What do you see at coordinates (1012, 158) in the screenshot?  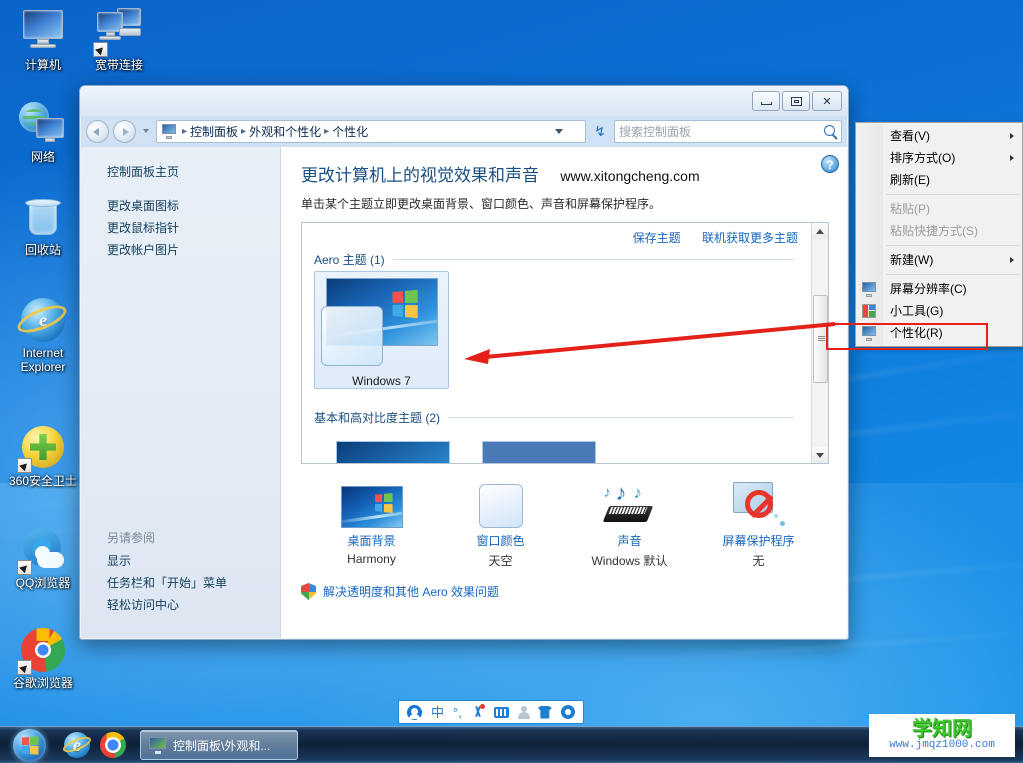 I see `chevron-right-icon` at bounding box center [1012, 158].